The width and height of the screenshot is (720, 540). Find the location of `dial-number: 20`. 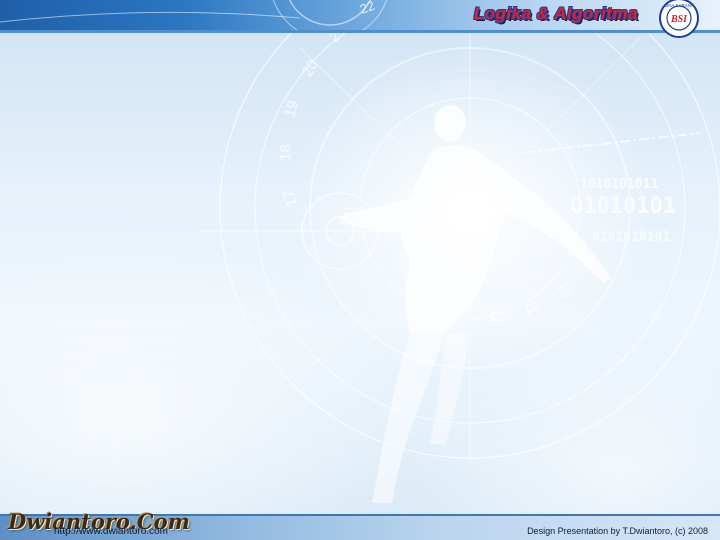

dial-number: 20 is located at coordinates (310, 68).